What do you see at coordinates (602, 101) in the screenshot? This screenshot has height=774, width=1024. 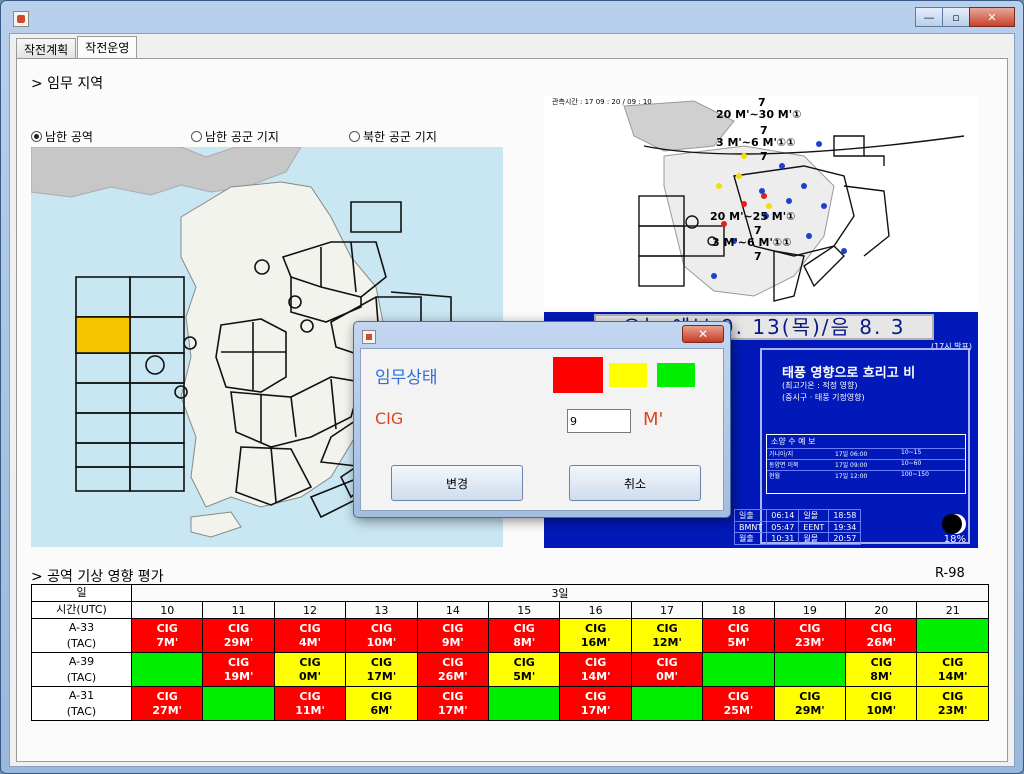 I see `weather-map-header: 관측시간 : 17 09 : 20 / 09 : 10` at bounding box center [602, 101].